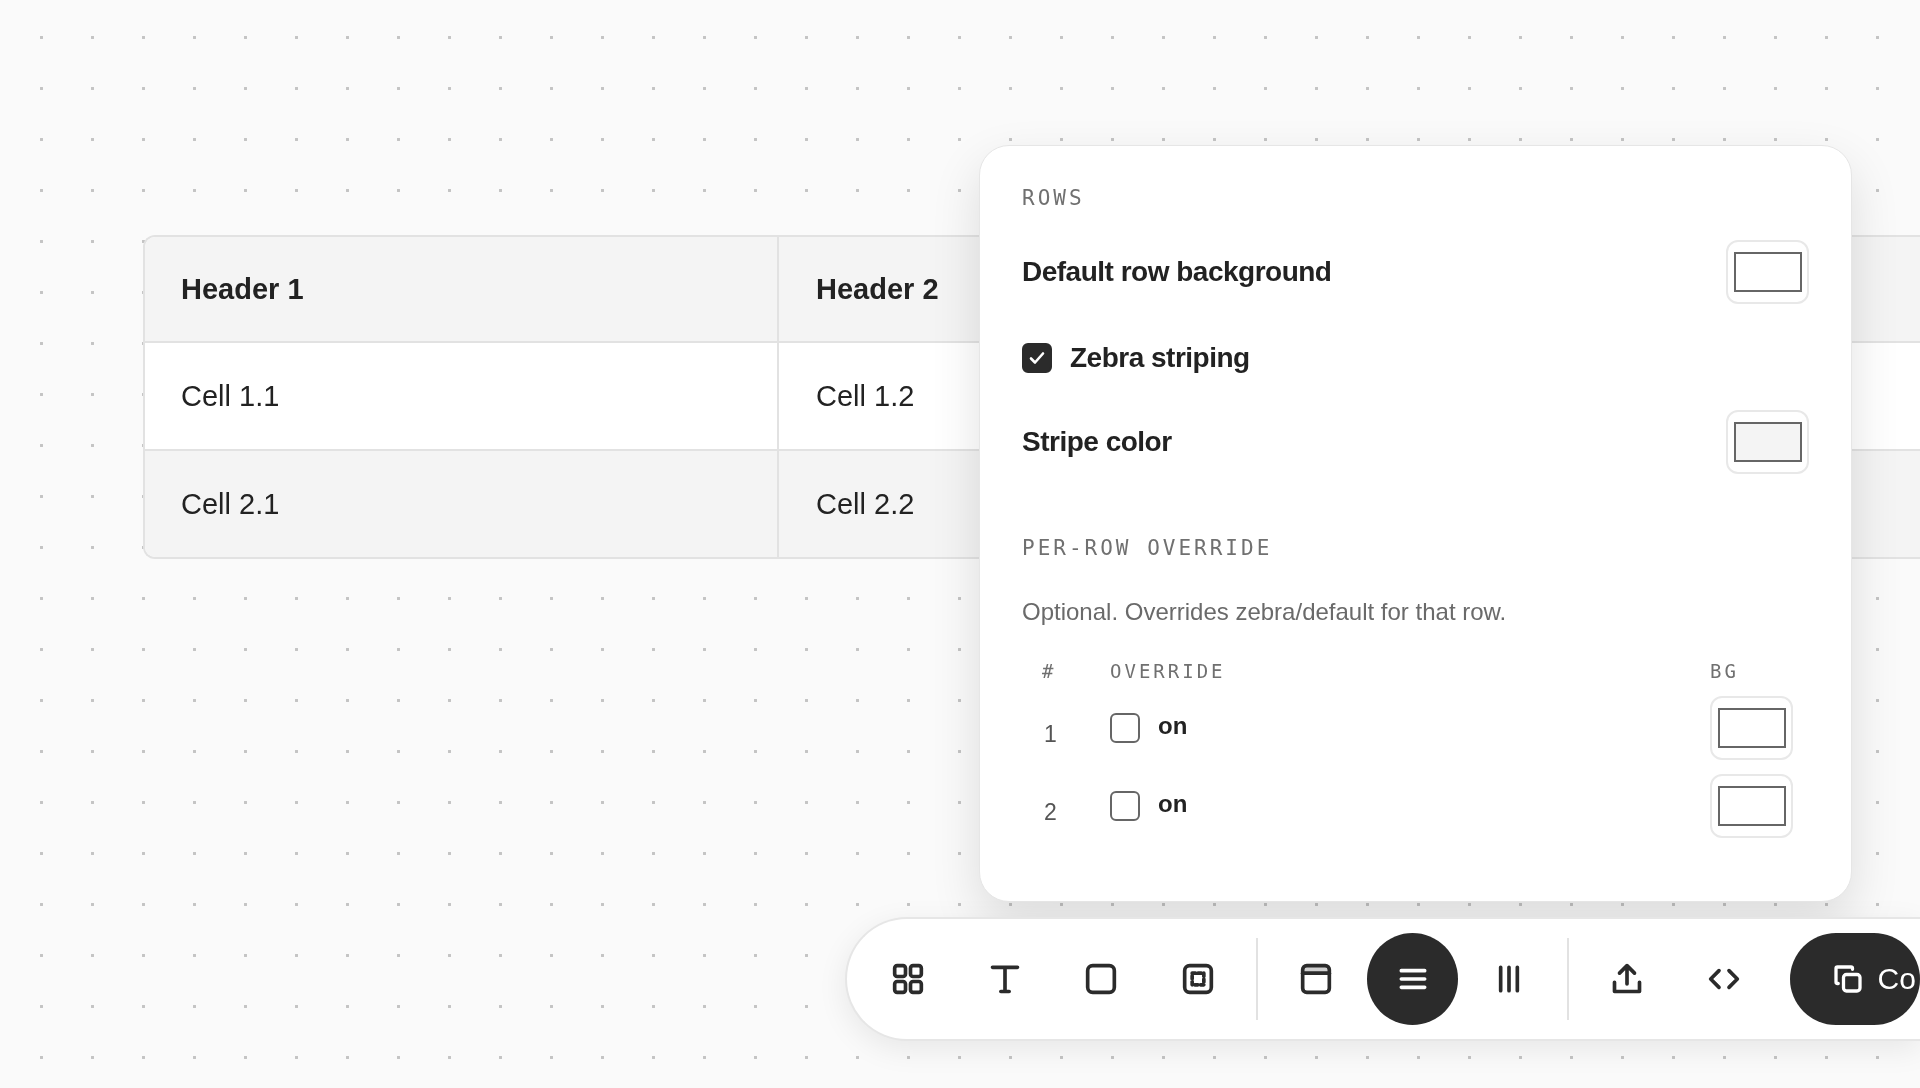  Describe the element at coordinates (1147, 548) in the screenshot. I see `section-heading: PER-ROW OVERRIDE` at that location.